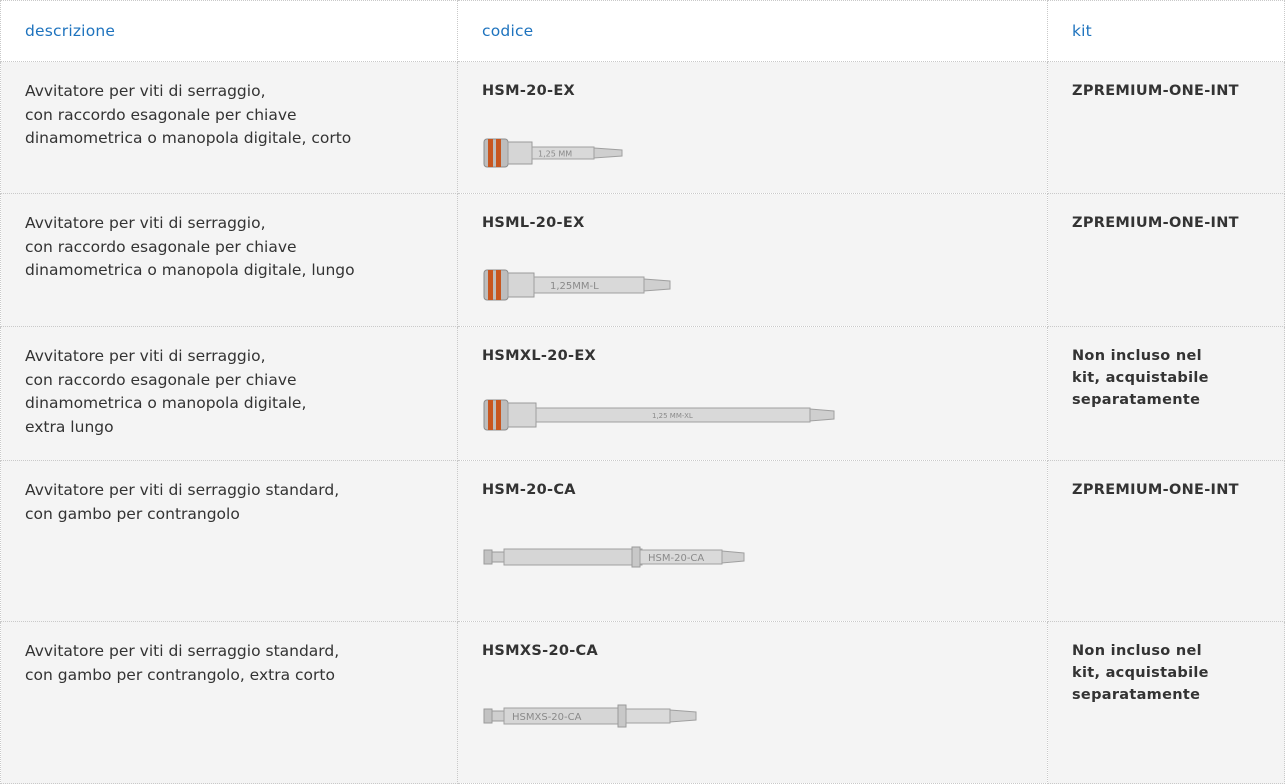 This screenshot has width=1285, height=784. Describe the element at coordinates (539, 356) in the screenshot. I see `product-code: HSMXL-20-EX` at that location.